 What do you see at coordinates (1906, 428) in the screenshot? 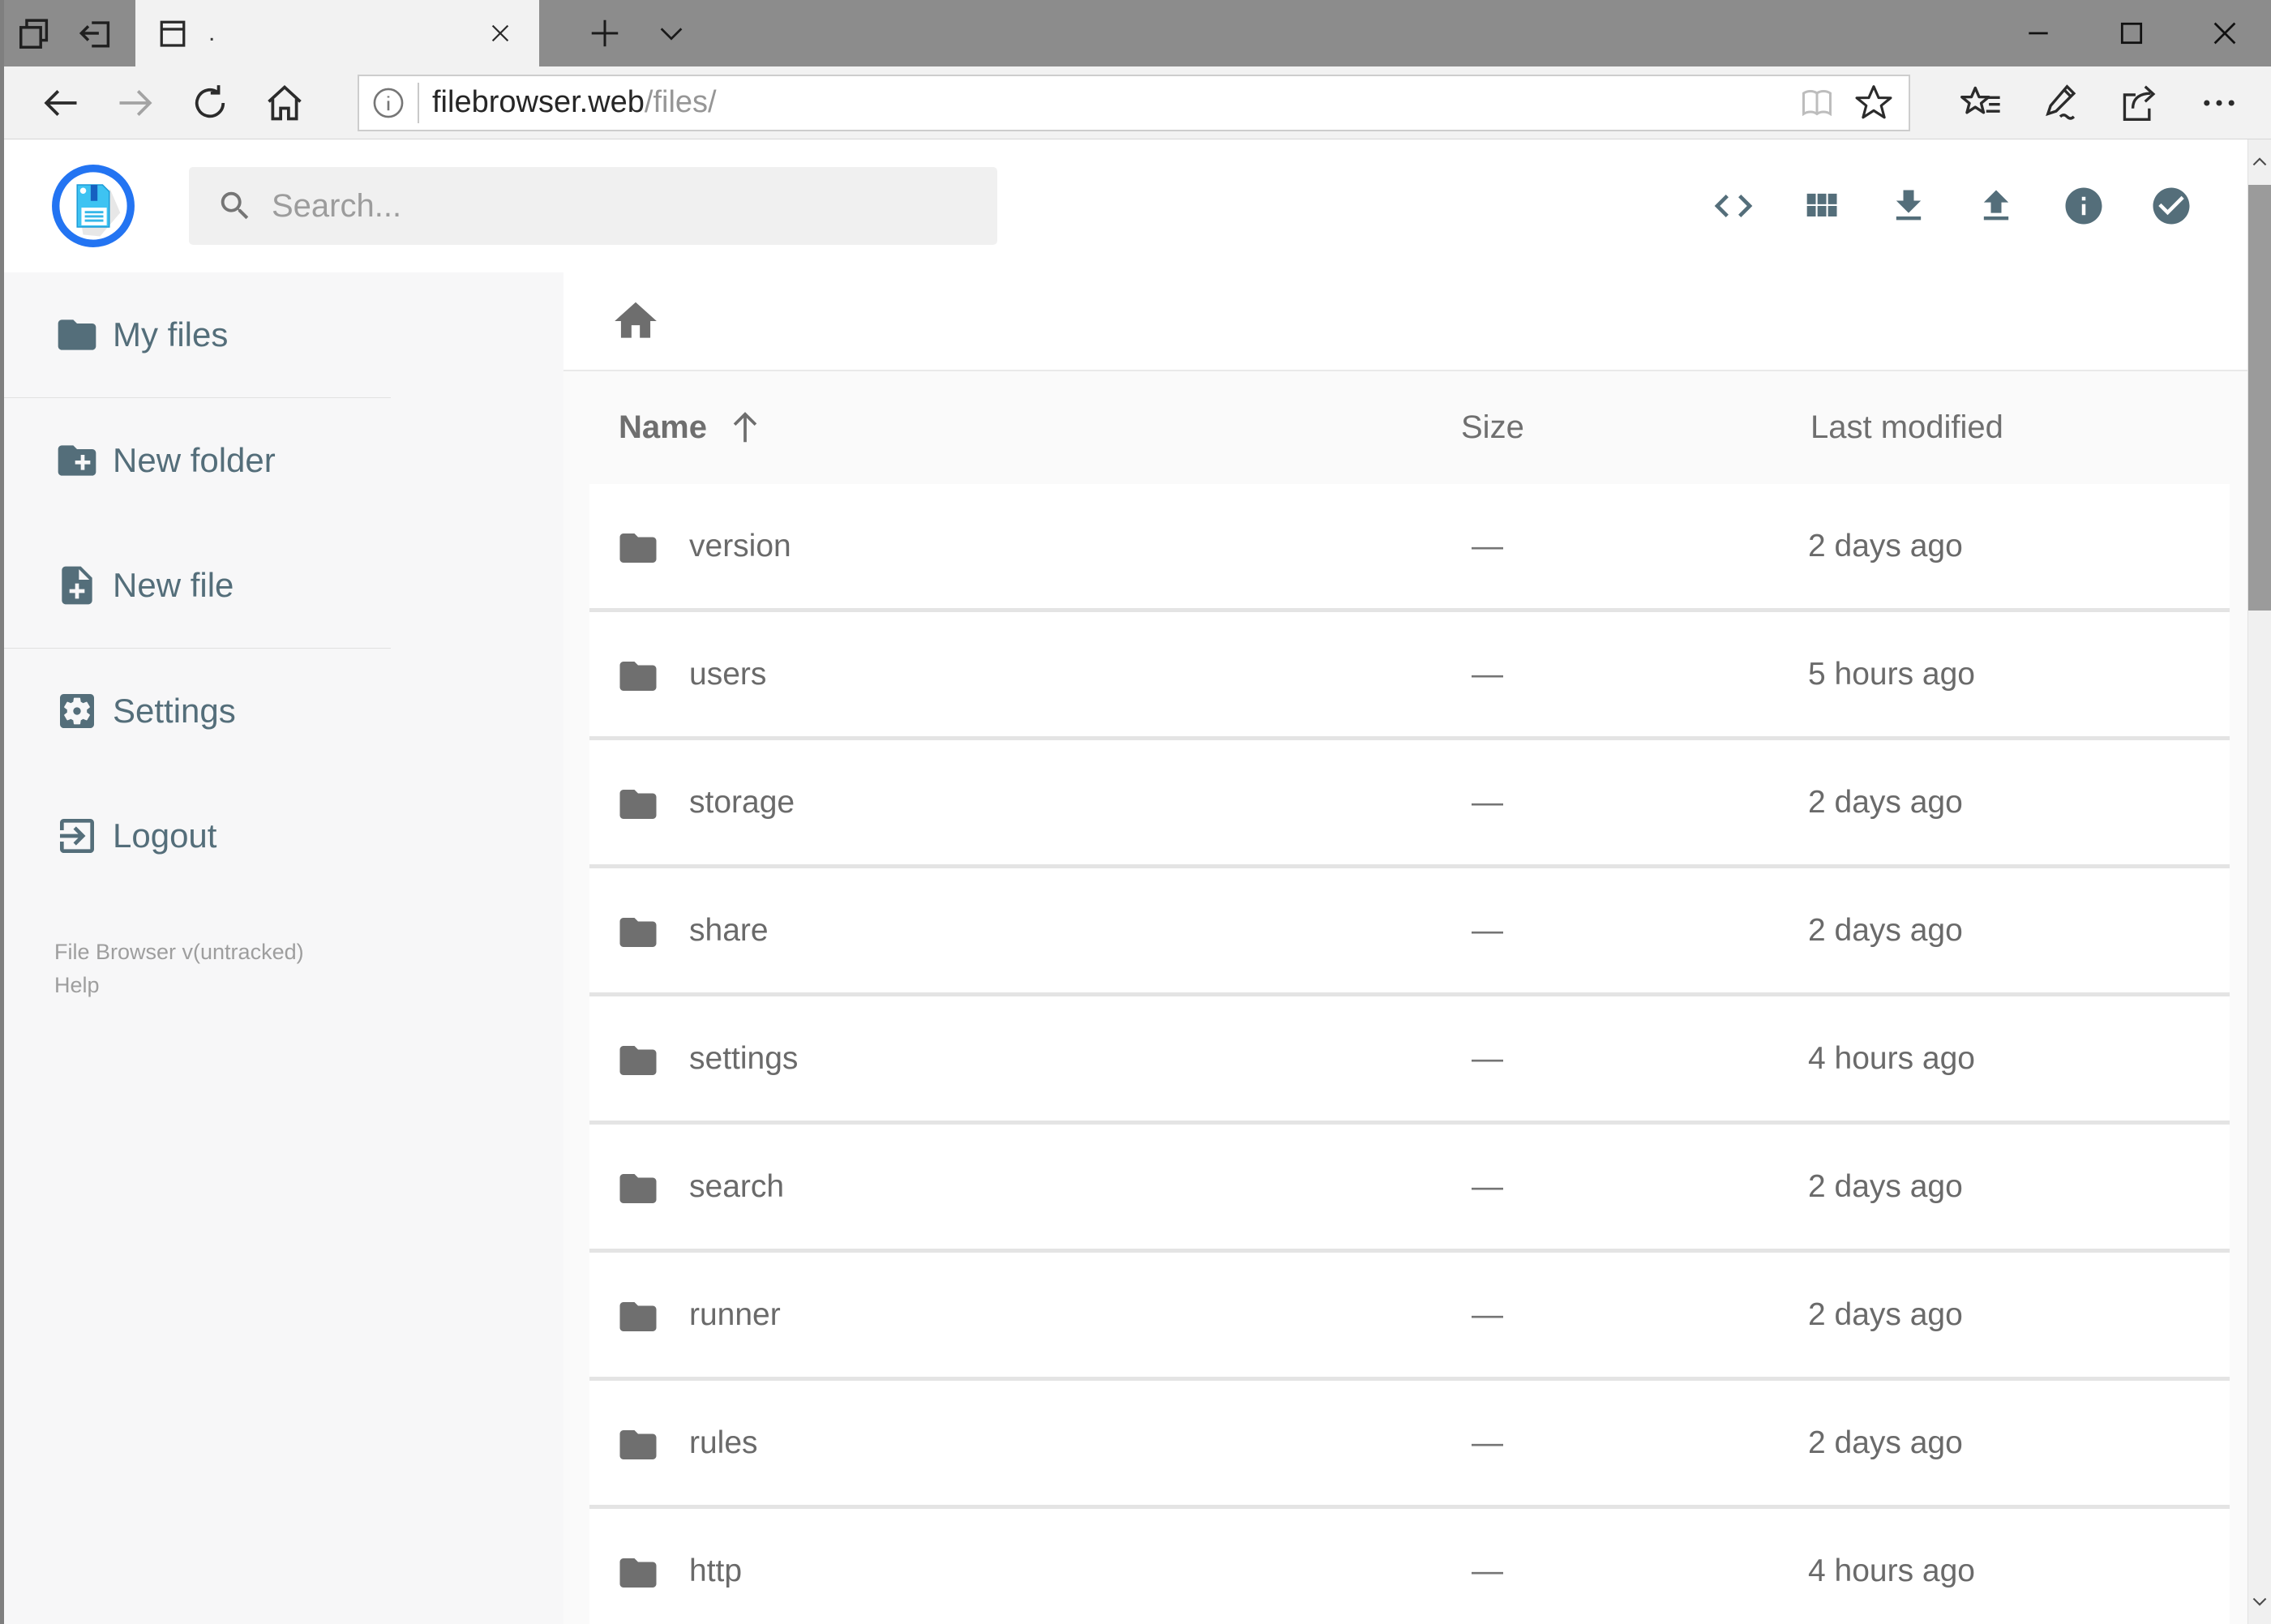
I see `column-header-modified: Last modified` at bounding box center [1906, 428].